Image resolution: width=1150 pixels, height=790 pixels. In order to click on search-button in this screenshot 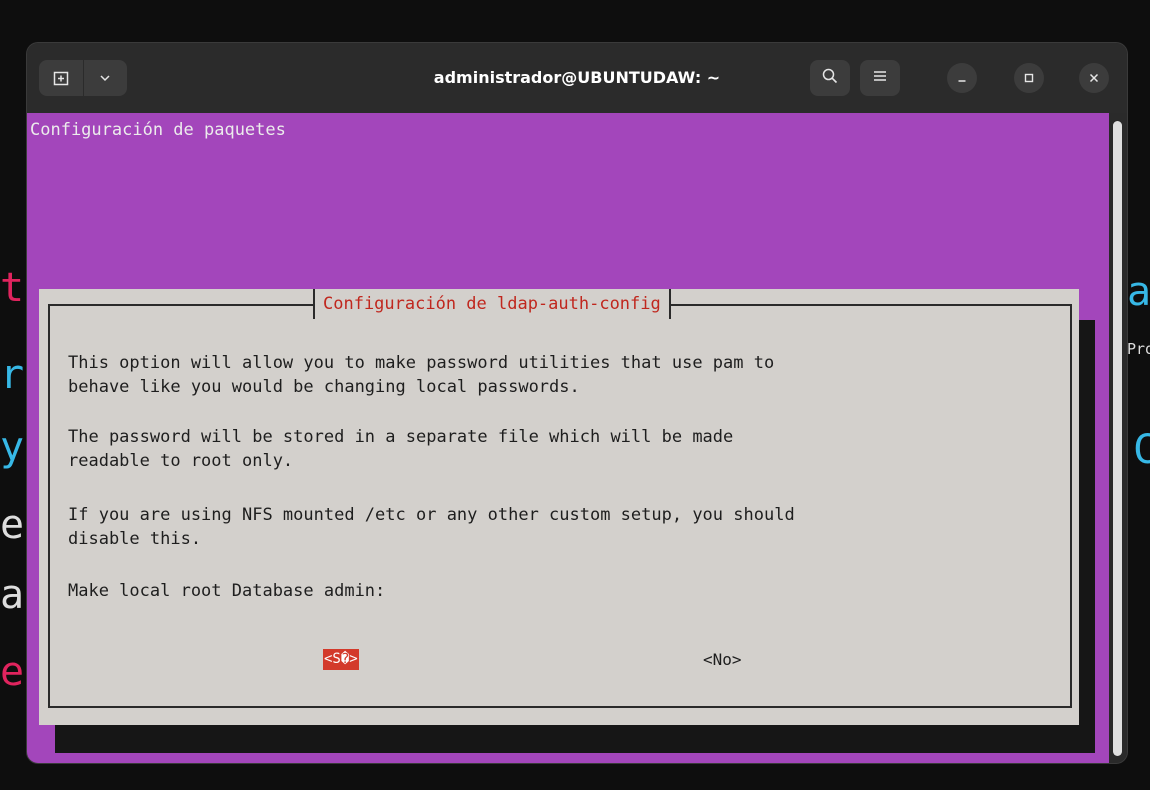, I will do `click(830, 78)`.